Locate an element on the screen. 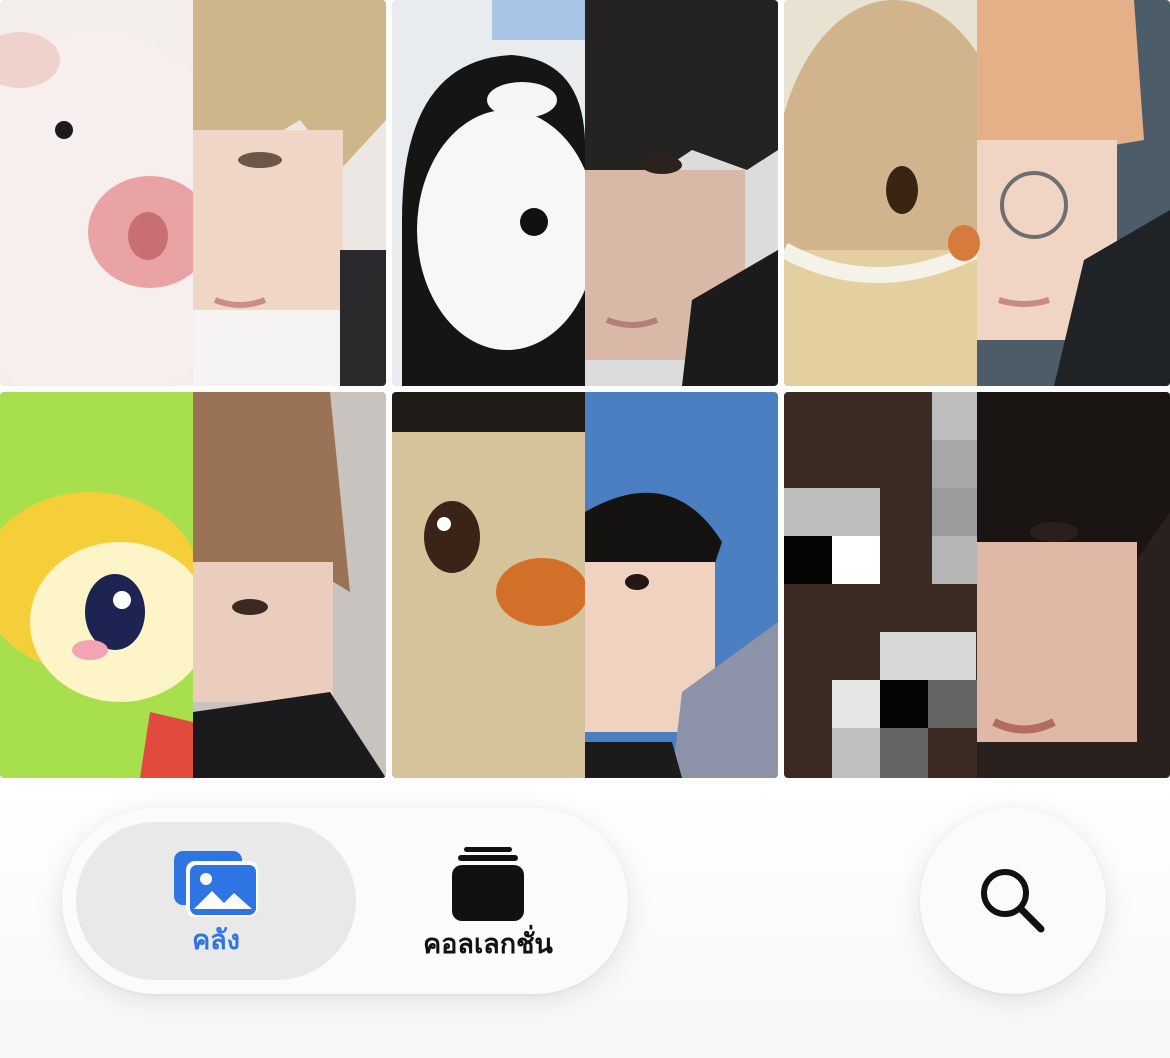 The image size is (1170, 1058). photo-library-icon is located at coordinates (216, 883).